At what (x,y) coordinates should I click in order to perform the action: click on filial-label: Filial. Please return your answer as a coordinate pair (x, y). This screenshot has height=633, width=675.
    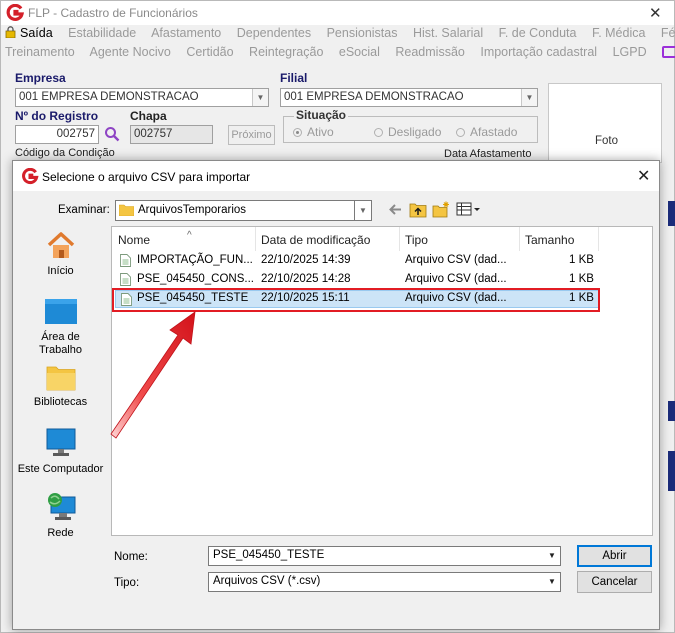
    Looking at the image, I should click on (294, 78).